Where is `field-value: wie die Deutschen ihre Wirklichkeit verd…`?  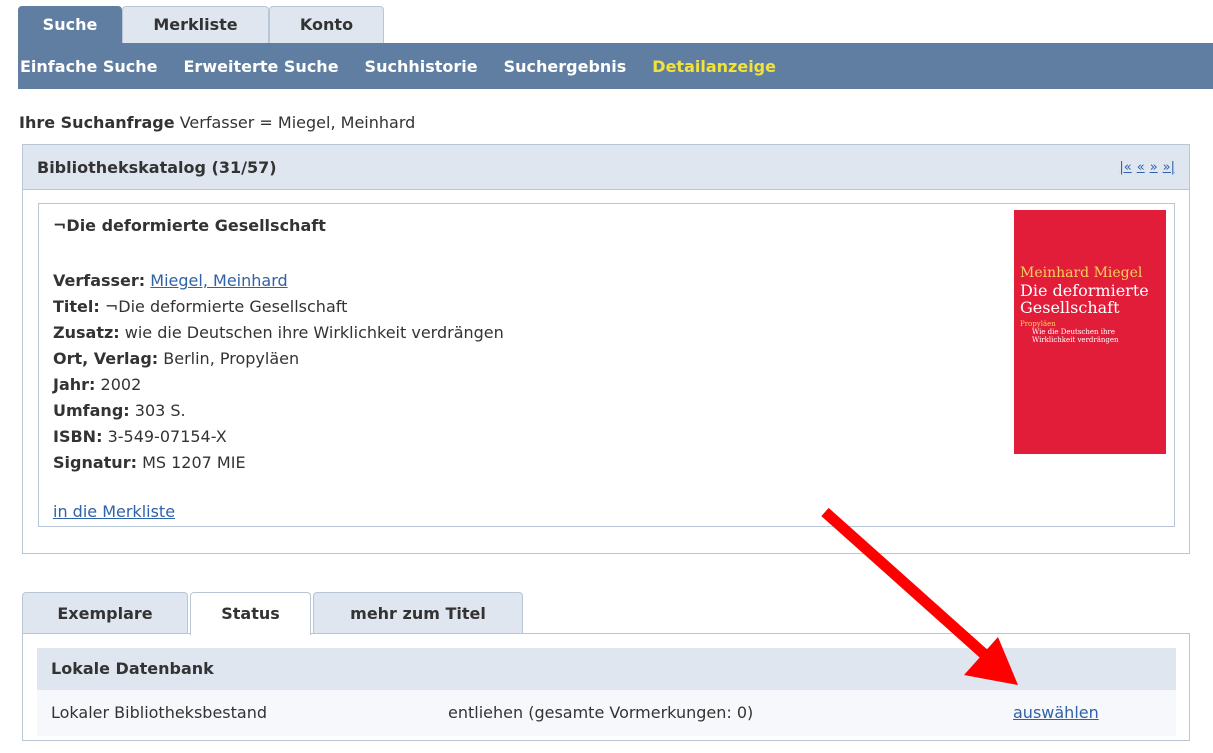 field-value: wie die Deutschen ihre Wirklichkeit verd… is located at coordinates (314, 332).